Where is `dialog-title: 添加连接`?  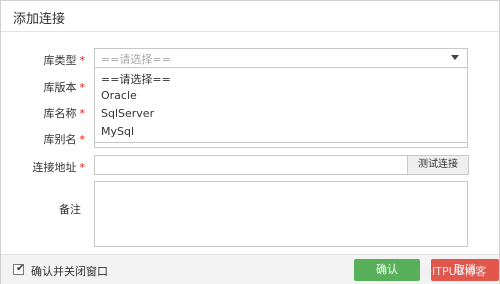 dialog-title: 添加连接 is located at coordinates (39, 19).